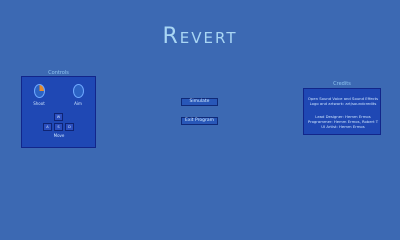 The height and width of the screenshot is (240, 400). What do you see at coordinates (199, 102) in the screenshot?
I see `simulate-button: Simulate` at bounding box center [199, 102].